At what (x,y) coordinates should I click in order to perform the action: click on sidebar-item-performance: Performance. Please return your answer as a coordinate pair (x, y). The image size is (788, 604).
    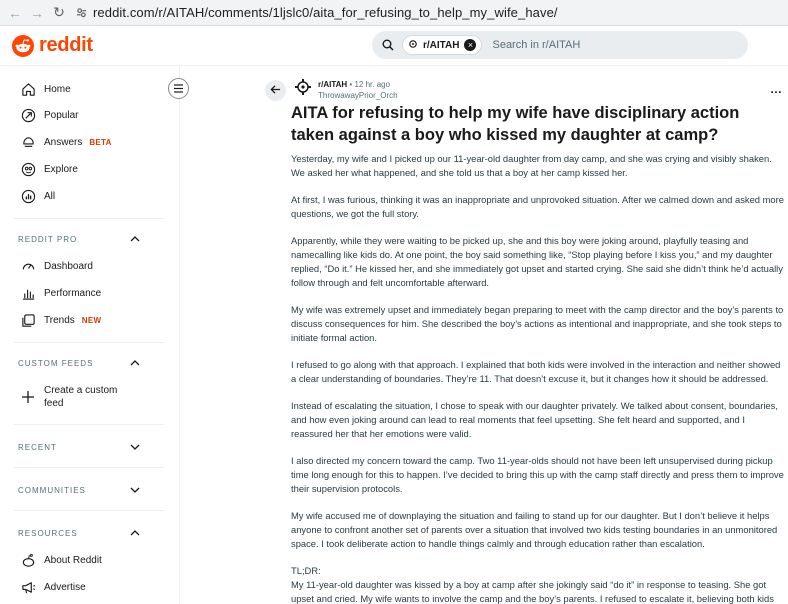
    Looking at the image, I should click on (85, 293).